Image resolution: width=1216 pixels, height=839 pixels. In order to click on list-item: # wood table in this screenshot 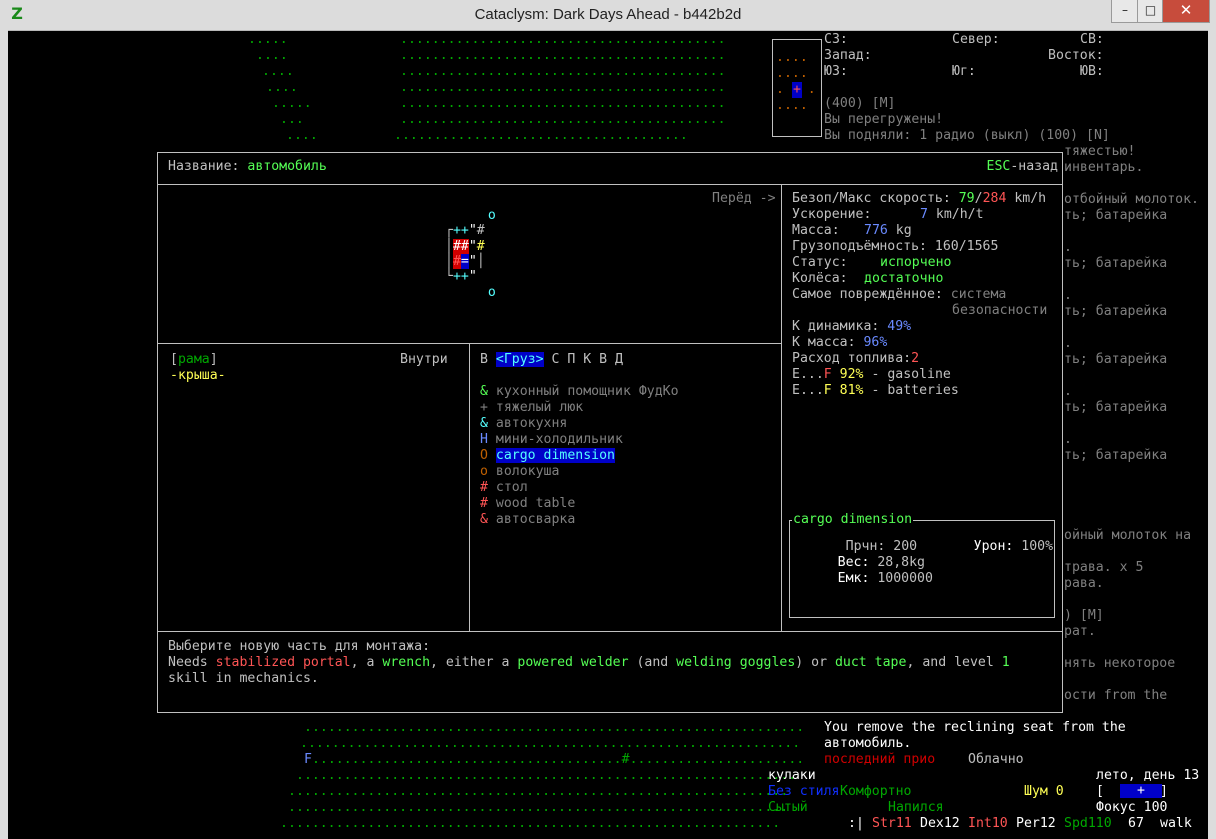, I will do `click(527, 504)`.